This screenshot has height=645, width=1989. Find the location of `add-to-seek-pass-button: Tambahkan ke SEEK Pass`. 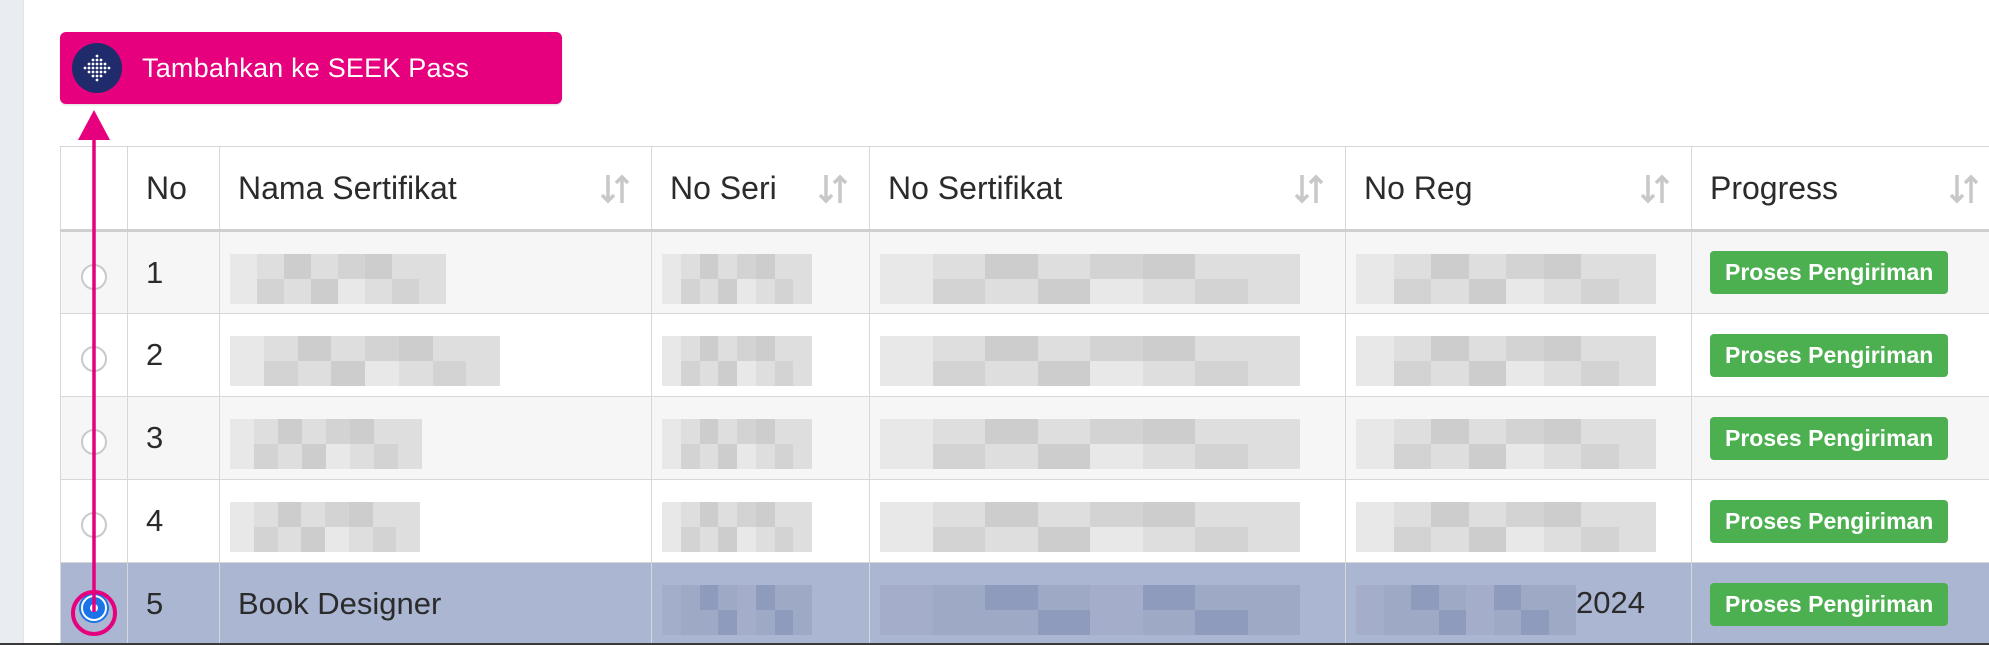

add-to-seek-pass-button: Tambahkan ke SEEK Pass is located at coordinates (311, 68).